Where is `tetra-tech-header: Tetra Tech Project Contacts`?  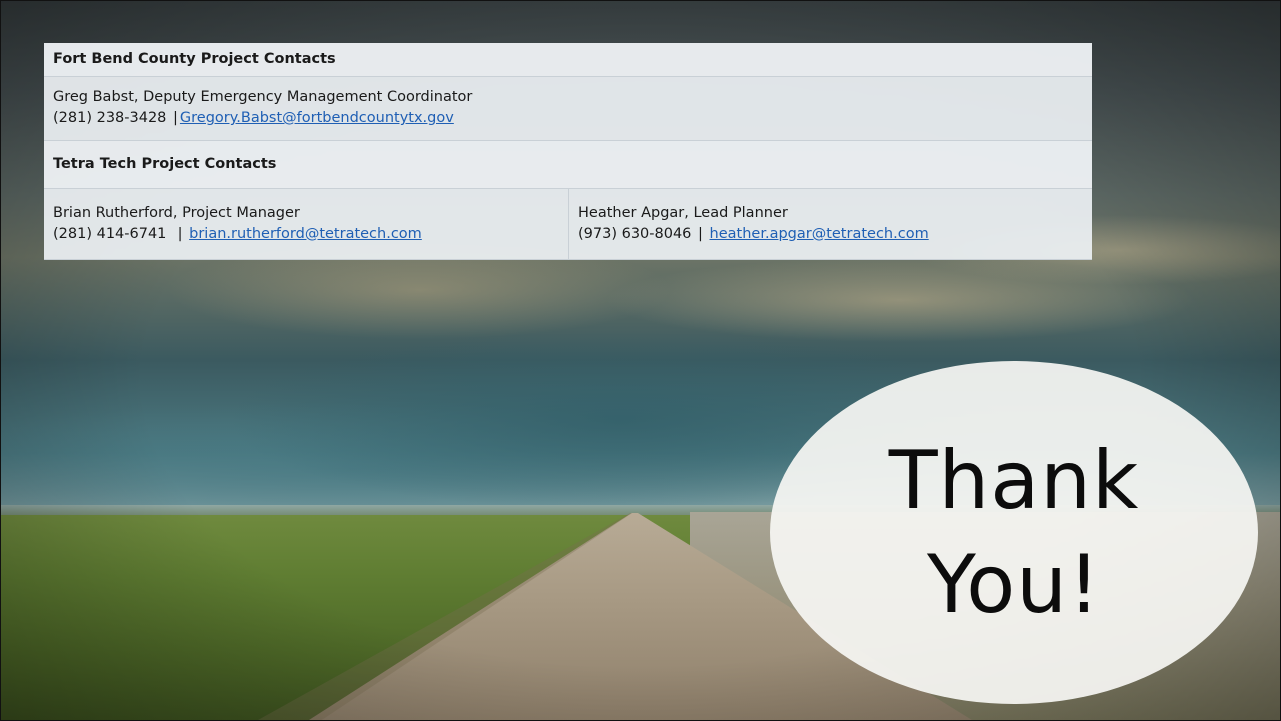 tetra-tech-header: Tetra Tech Project Contacts is located at coordinates (568, 164).